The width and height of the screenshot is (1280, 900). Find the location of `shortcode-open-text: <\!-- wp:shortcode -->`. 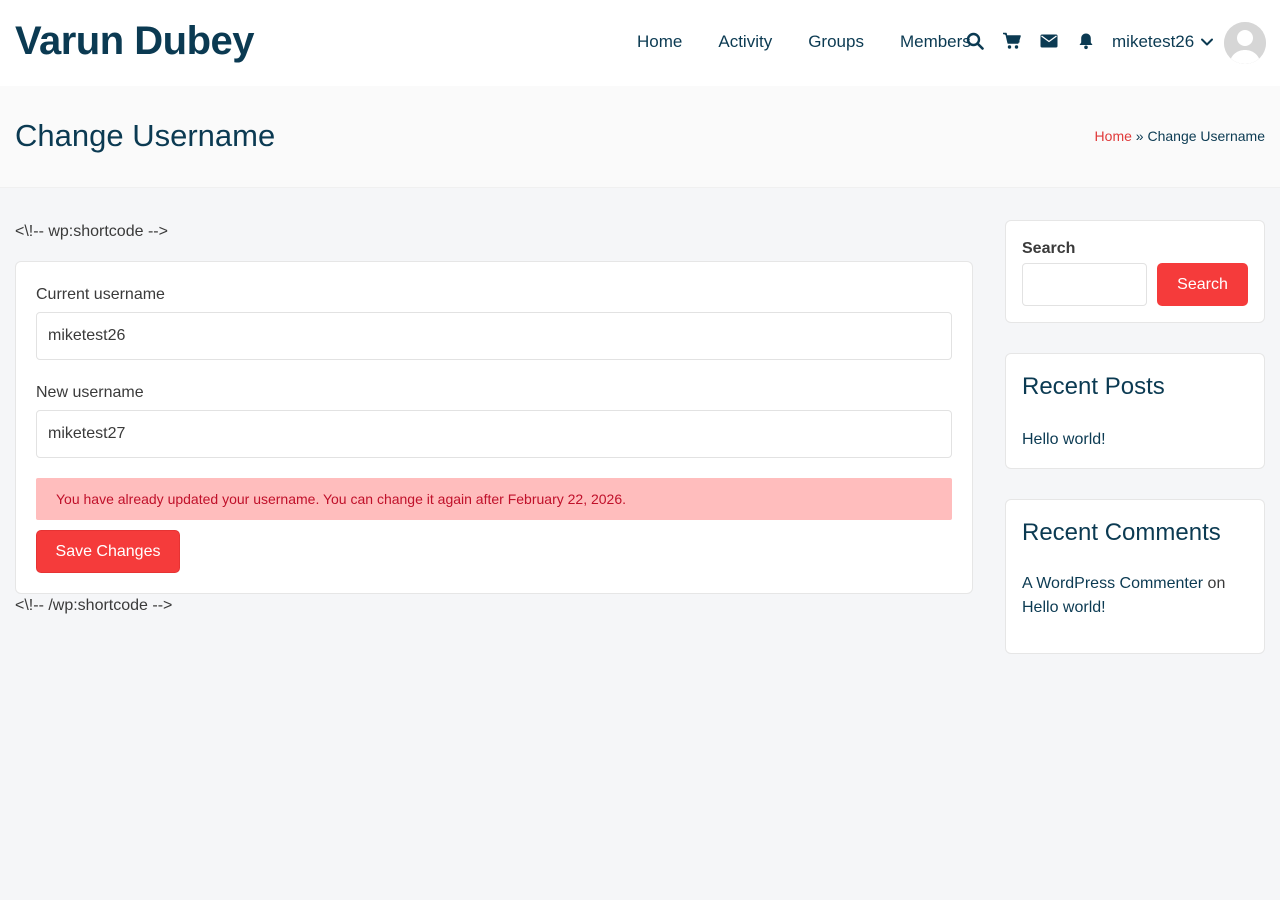

shortcode-open-text: <\!-- wp:shortcode --> is located at coordinates (91, 231).